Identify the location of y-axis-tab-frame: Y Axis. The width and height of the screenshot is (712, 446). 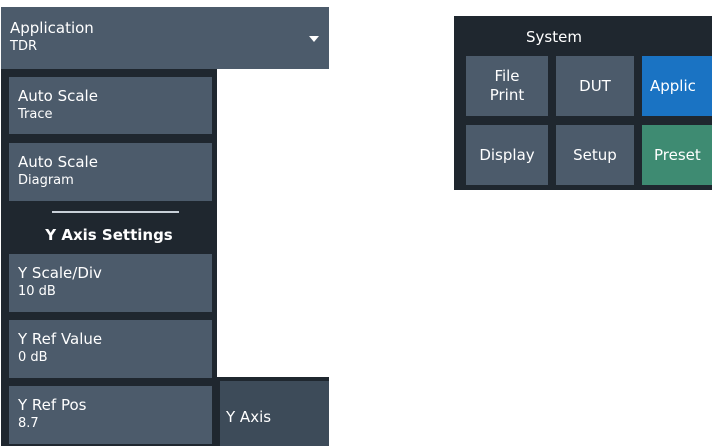
(273, 411).